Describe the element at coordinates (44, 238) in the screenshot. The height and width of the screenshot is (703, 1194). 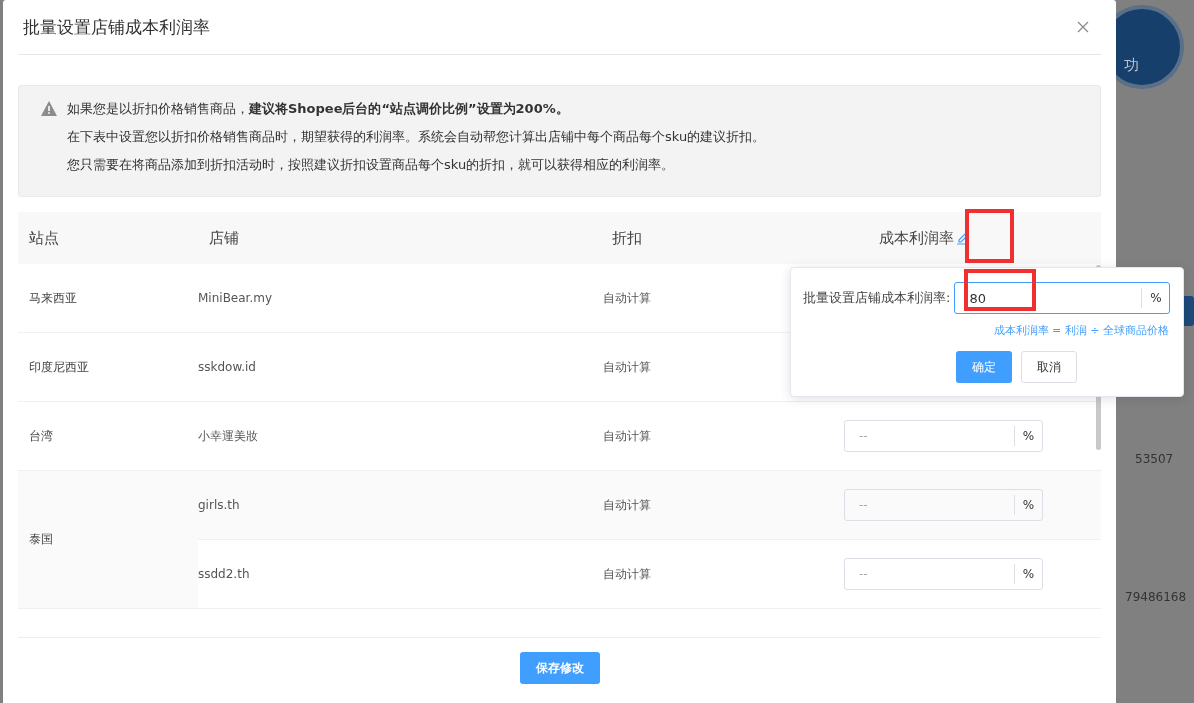
I see `column-header: 站点` at that location.